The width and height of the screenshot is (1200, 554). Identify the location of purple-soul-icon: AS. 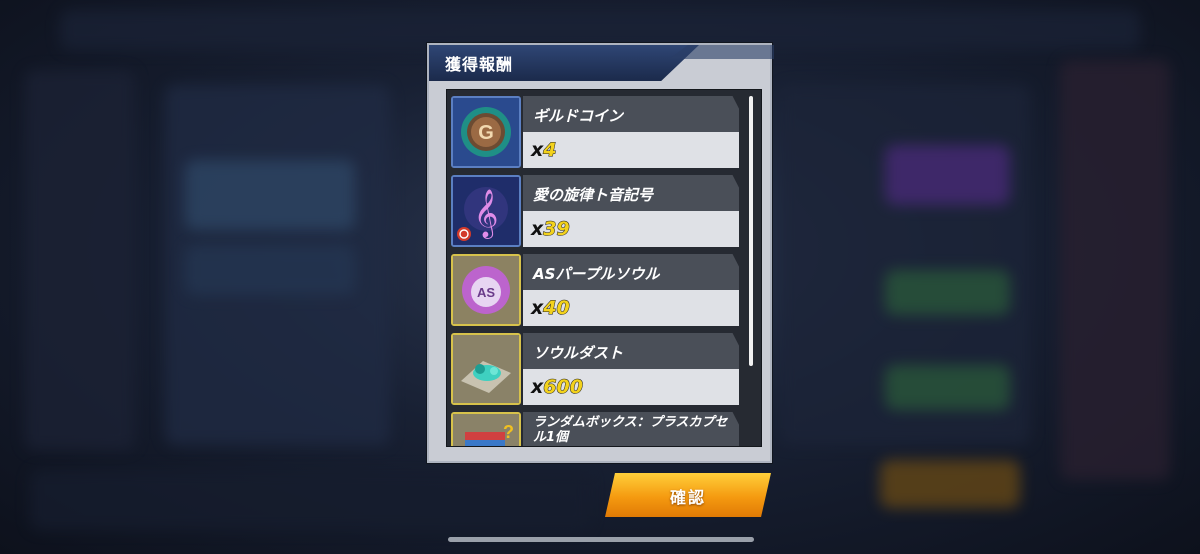
(486, 290).